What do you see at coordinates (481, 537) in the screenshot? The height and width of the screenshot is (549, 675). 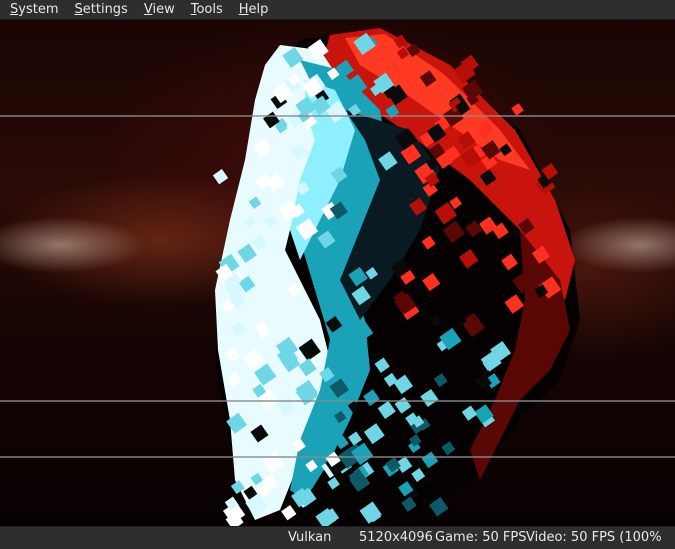 I see `status-game-fps: Game: 50 FPS` at bounding box center [481, 537].